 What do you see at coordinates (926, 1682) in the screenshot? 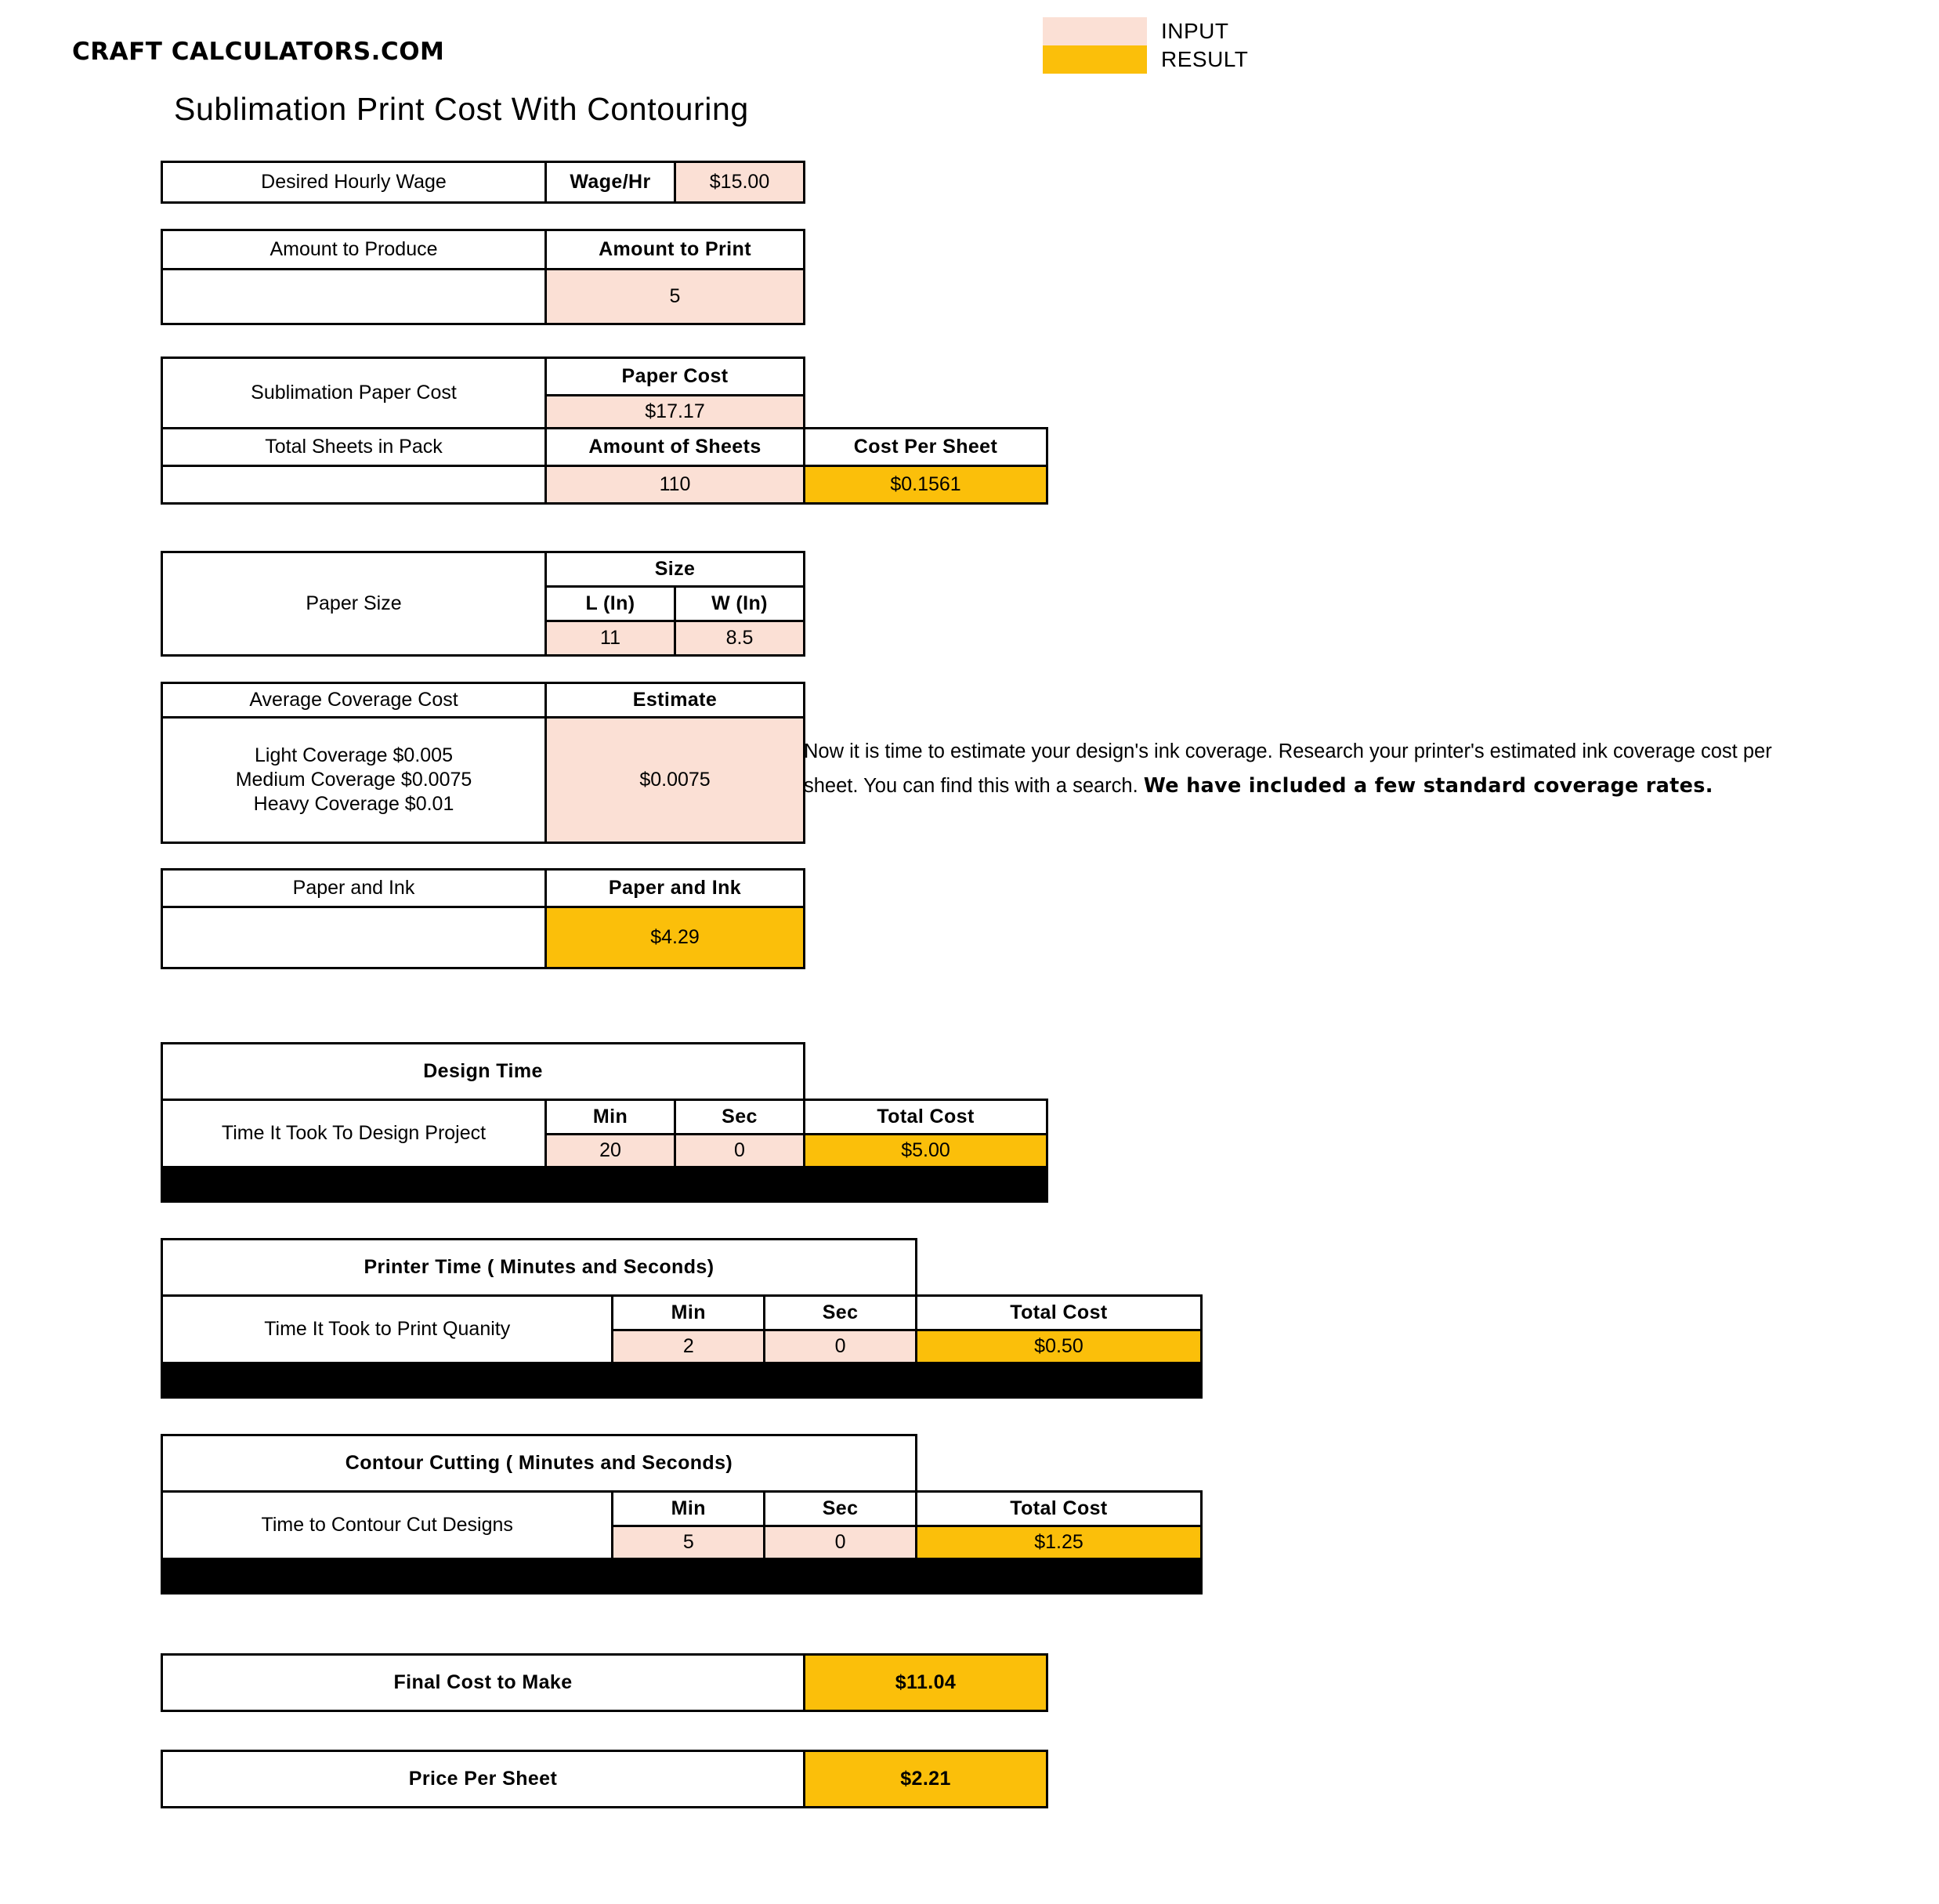
I see `final-cost-value: $11.04` at bounding box center [926, 1682].